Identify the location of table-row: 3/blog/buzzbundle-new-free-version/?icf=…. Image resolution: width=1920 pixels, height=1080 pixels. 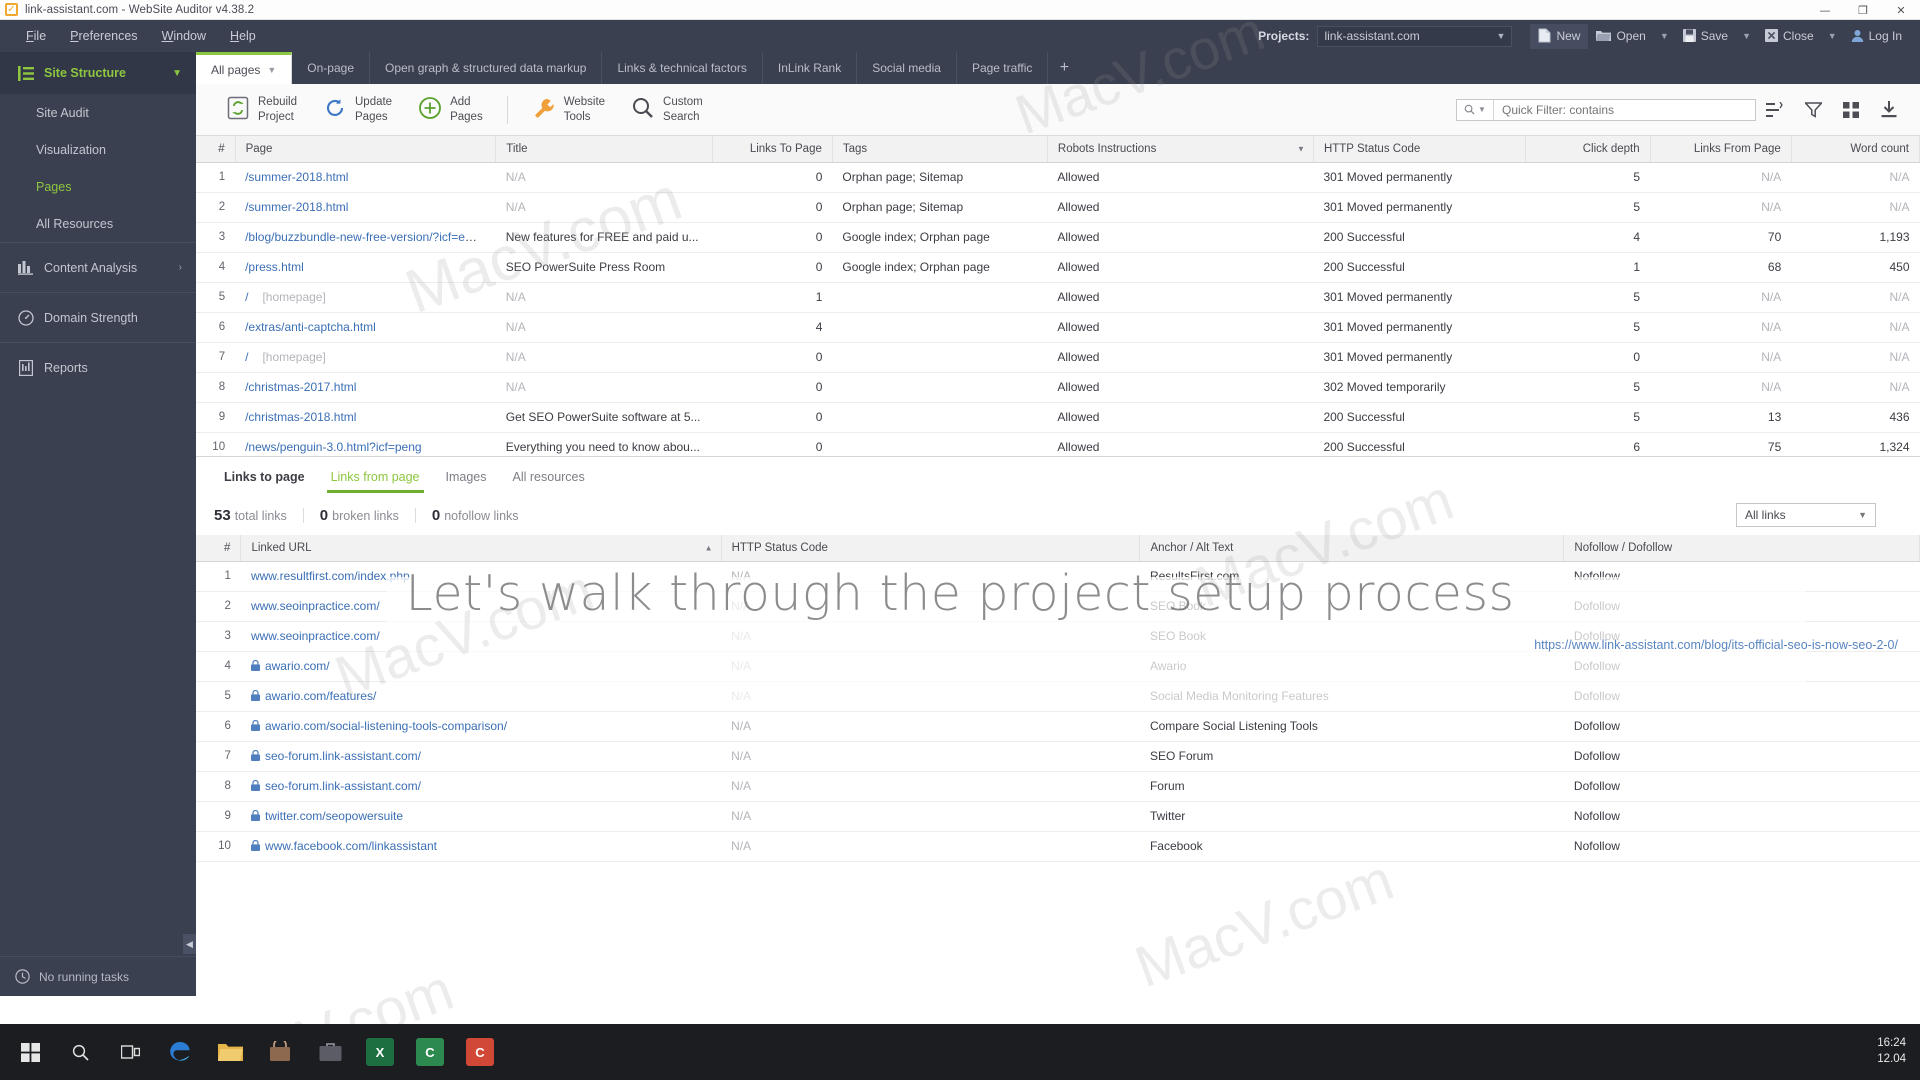
(1058, 237).